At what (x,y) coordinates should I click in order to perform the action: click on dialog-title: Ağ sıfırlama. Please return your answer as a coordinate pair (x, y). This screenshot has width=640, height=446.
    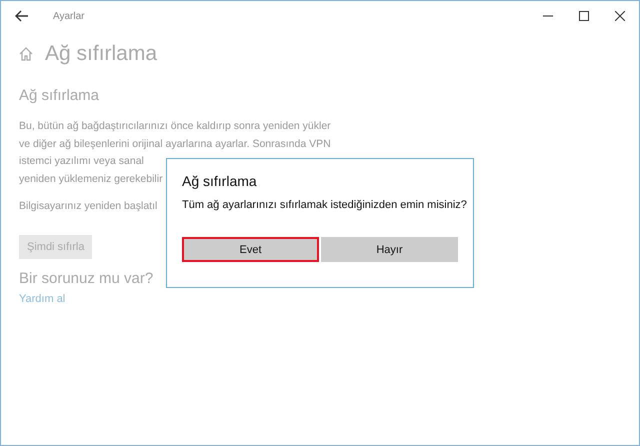
    Looking at the image, I should click on (220, 181).